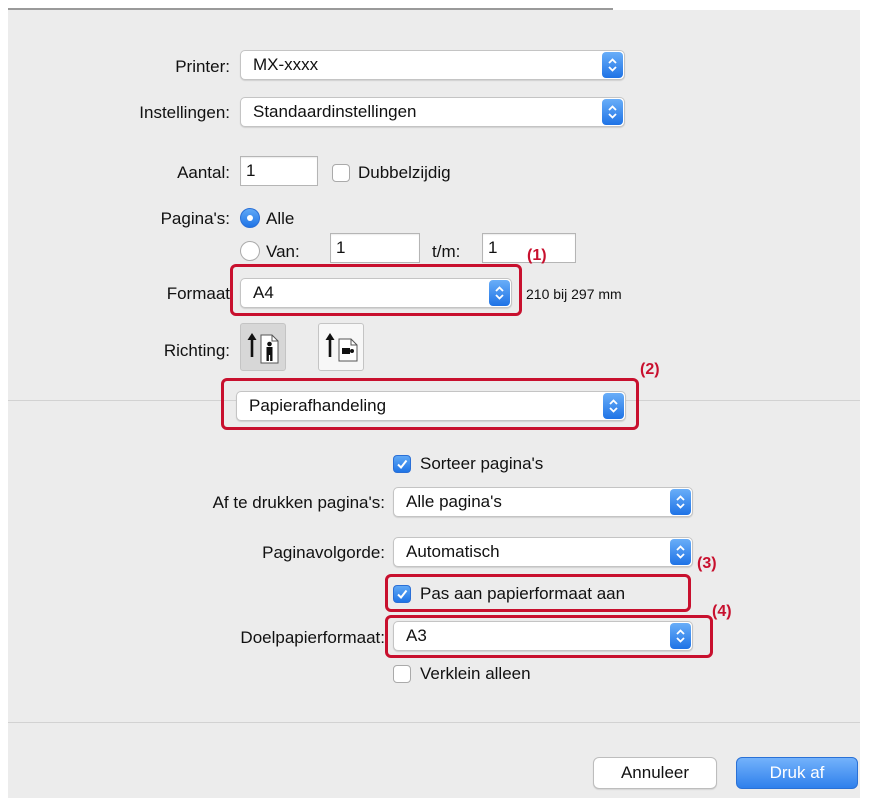 The height and width of the screenshot is (809, 877). Describe the element at coordinates (286, 64) in the screenshot. I see `printer-value: MX-xxxx` at that location.